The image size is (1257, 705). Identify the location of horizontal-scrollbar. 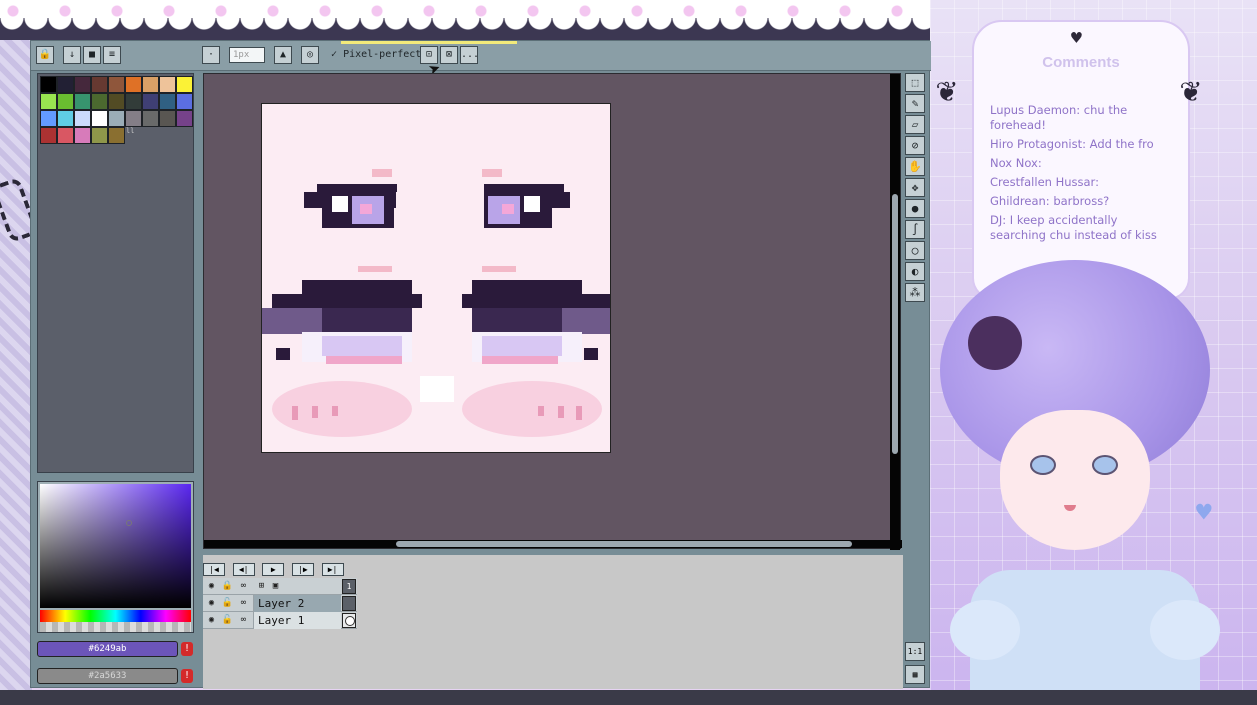
(553, 544).